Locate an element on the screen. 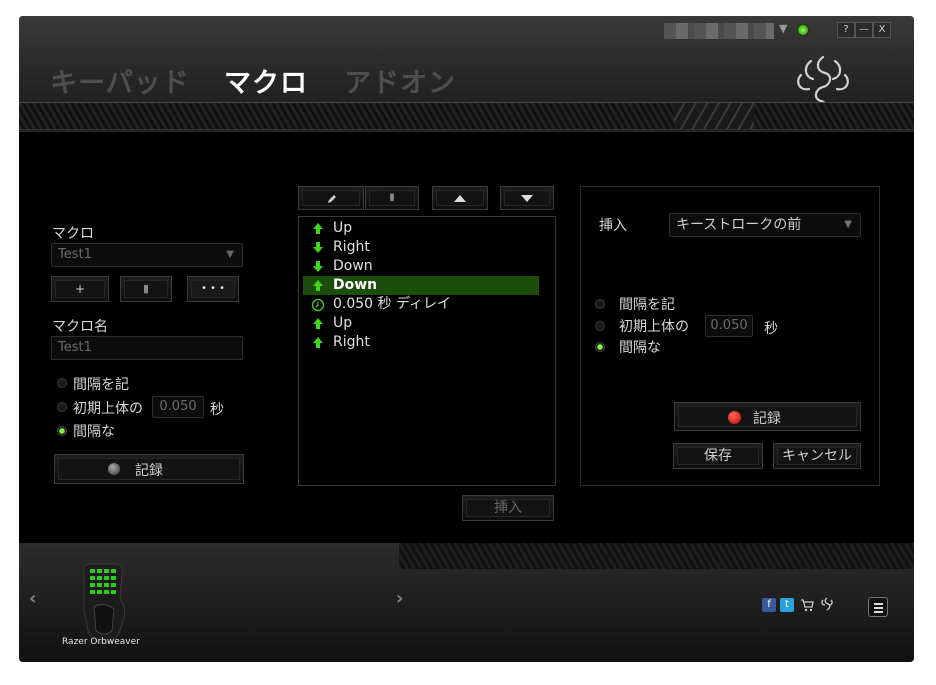 Image resolution: width=936 pixels, height=685 pixels. minimize-button: — is located at coordinates (864, 30).